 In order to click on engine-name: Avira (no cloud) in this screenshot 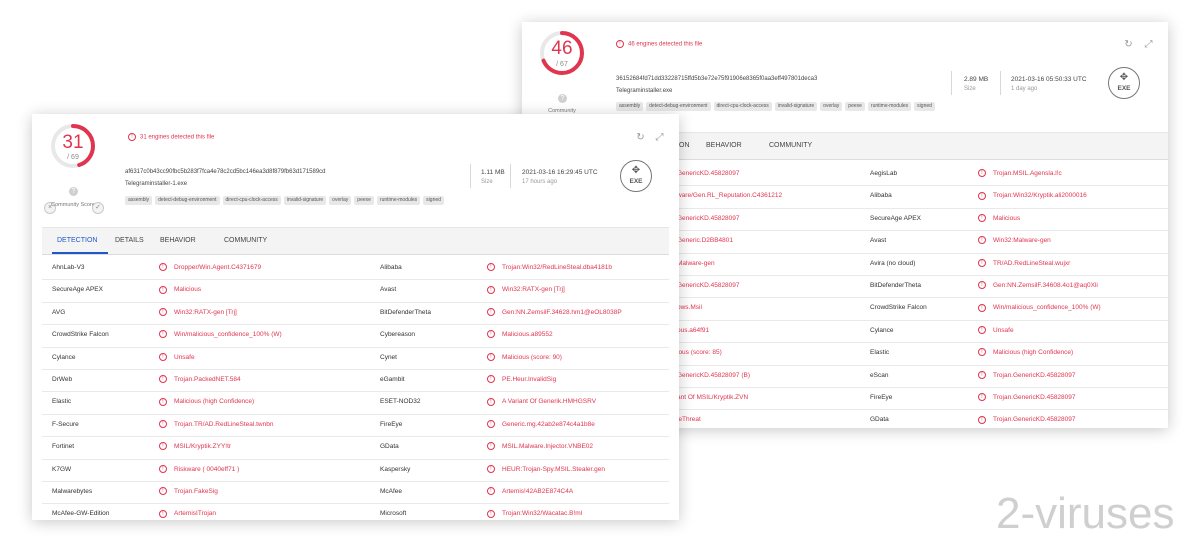, I will do `click(893, 263)`.